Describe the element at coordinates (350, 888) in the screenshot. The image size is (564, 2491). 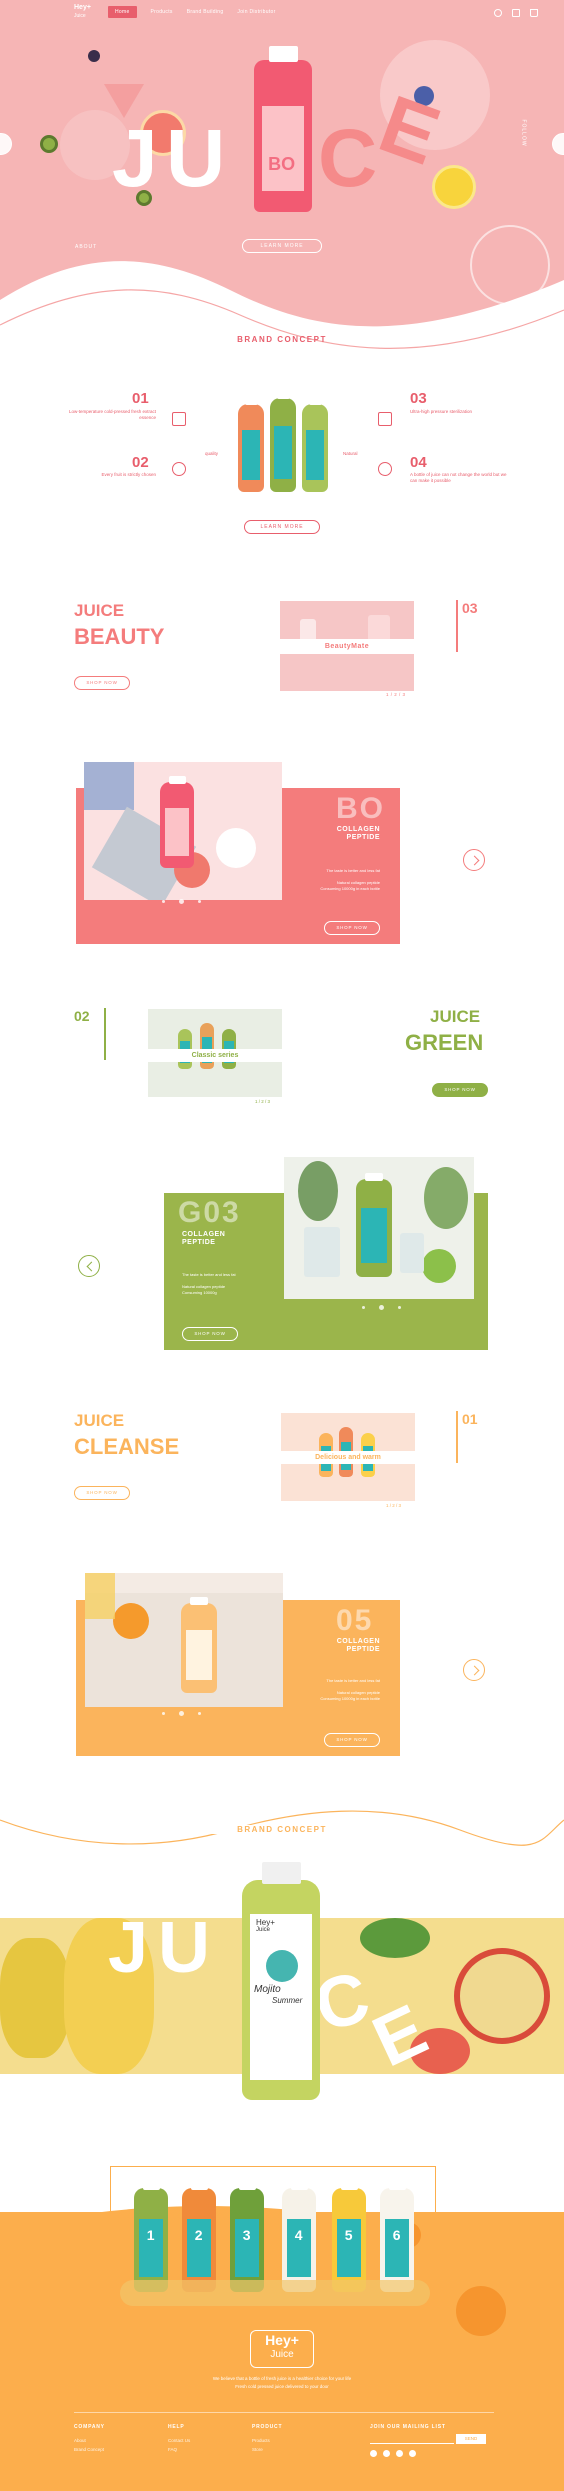
I see `beauty-card-copy: Consuming 10000g in each bottle` at that location.